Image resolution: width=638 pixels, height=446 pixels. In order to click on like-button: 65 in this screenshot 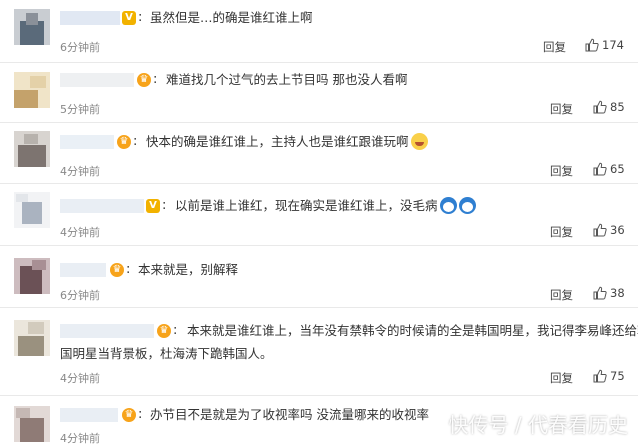, I will do `click(609, 169)`.